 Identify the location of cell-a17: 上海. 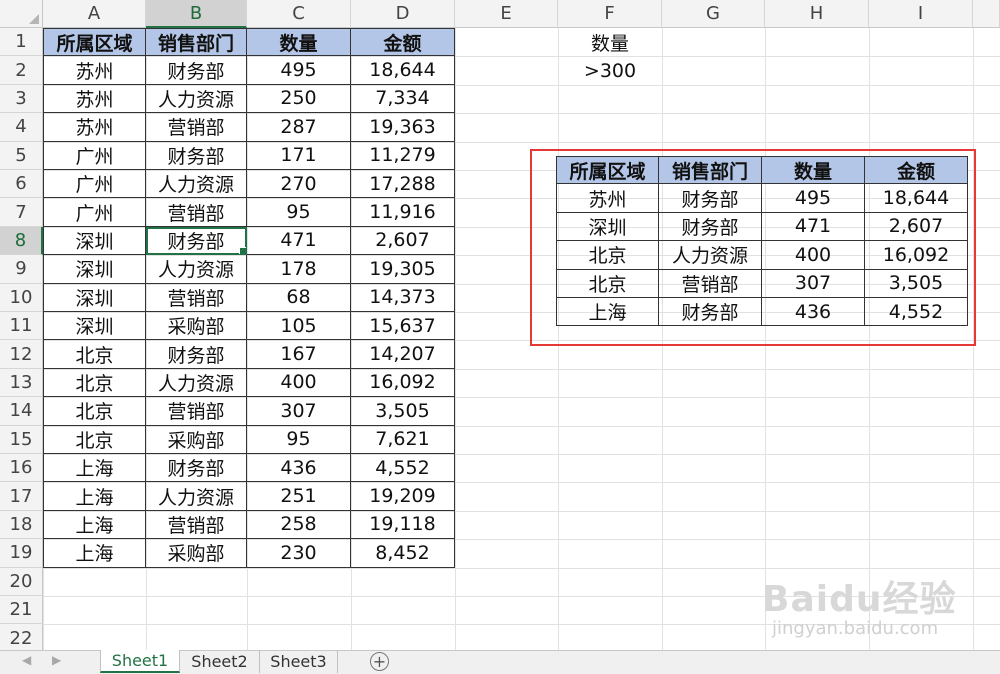
(94, 496).